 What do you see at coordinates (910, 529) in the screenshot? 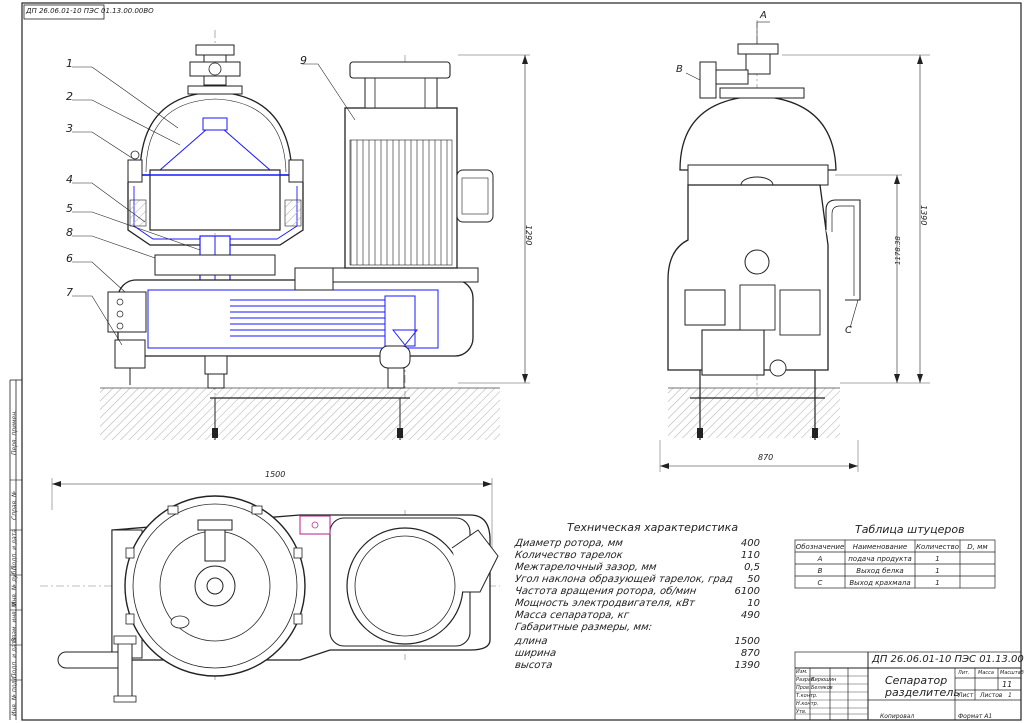
I see `nozzle-table-title: Таблица штуцеров` at bounding box center [910, 529].